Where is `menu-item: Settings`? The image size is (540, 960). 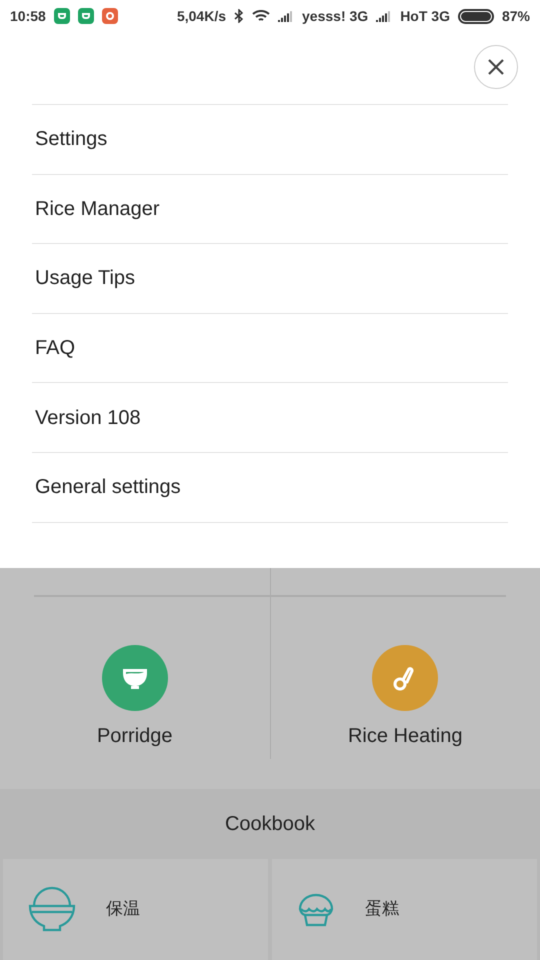
menu-item: Settings is located at coordinates (270, 140).